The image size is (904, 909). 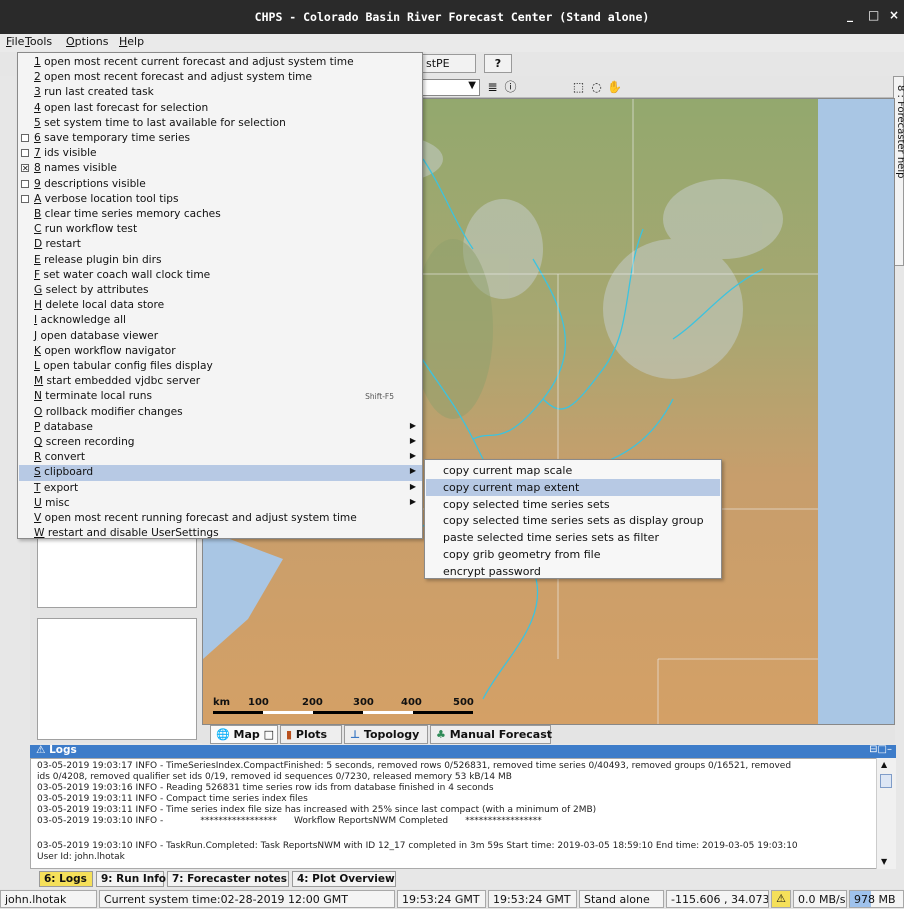 What do you see at coordinates (220, 320) in the screenshot?
I see `options-menu-item: I acknowledge all` at bounding box center [220, 320].